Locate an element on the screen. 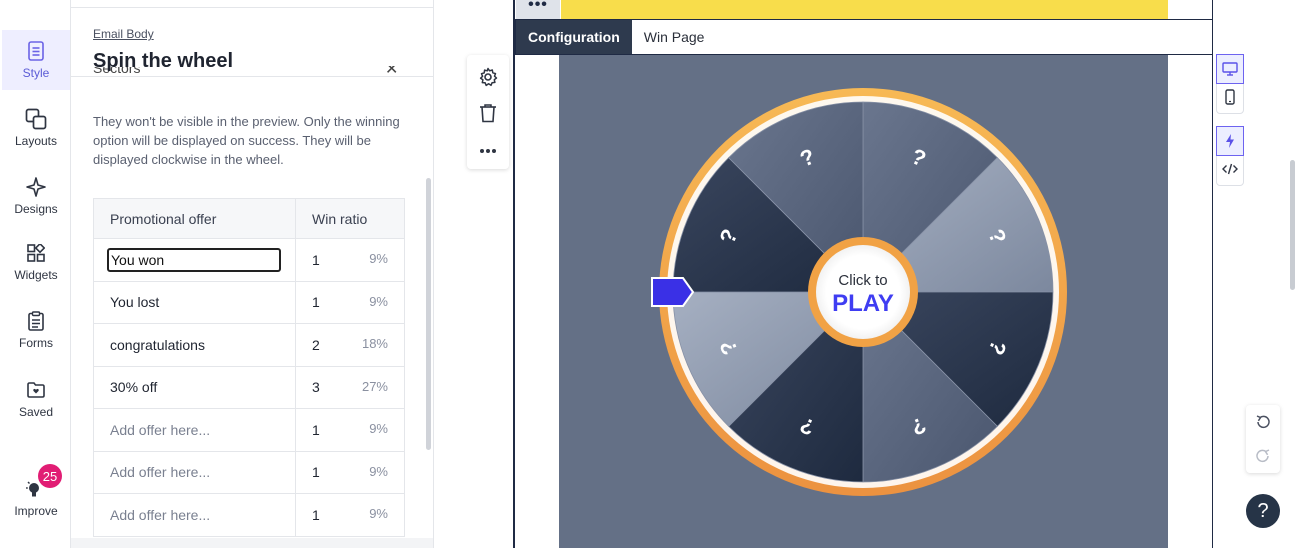  table-header: Promotional offer Win ratio is located at coordinates (249, 219).